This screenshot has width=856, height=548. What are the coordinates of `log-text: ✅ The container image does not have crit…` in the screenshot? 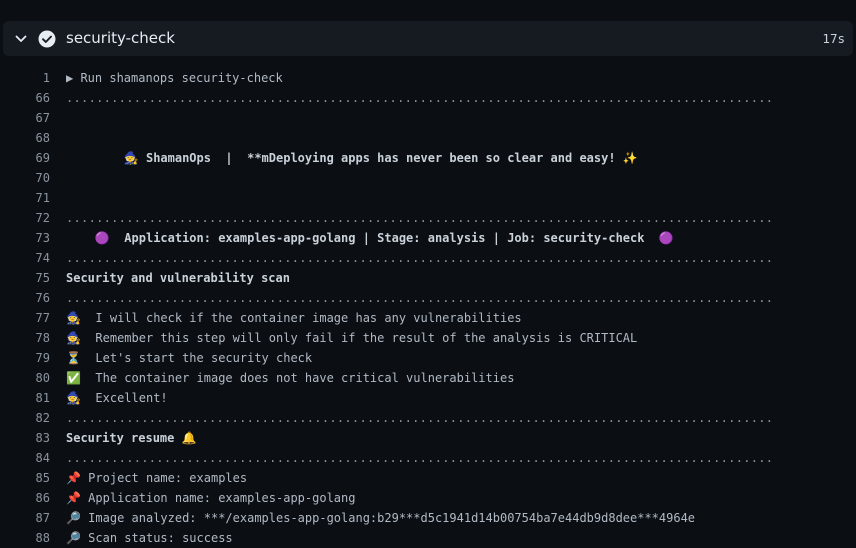 It's located at (290, 378).